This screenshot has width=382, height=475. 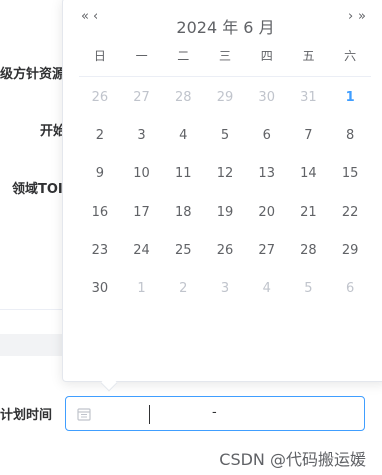 I want to click on weekday-header: 日 一 二 三 四 五 六, so click(x=225, y=62).